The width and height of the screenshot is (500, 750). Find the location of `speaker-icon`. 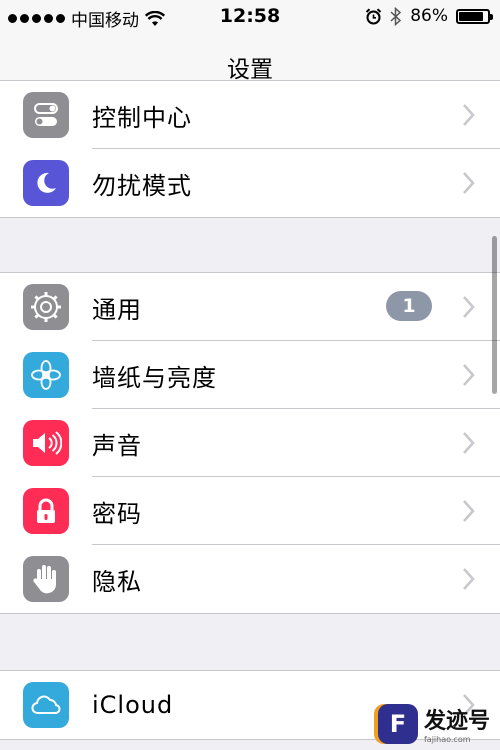

speaker-icon is located at coordinates (46, 443).